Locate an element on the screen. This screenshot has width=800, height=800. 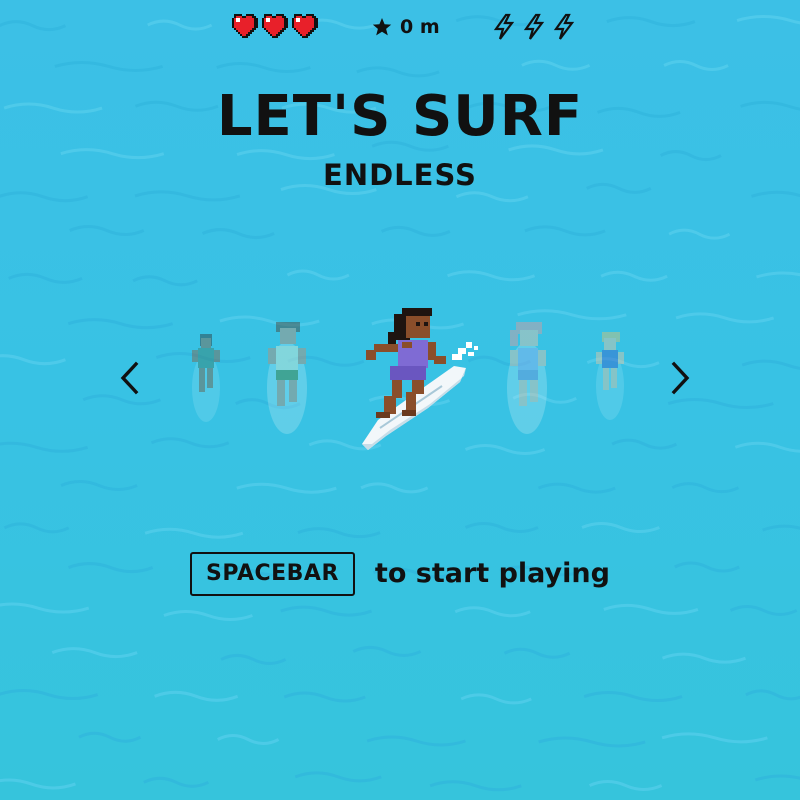
game-title: LET'S SURF is located at coordinates (400, 116).